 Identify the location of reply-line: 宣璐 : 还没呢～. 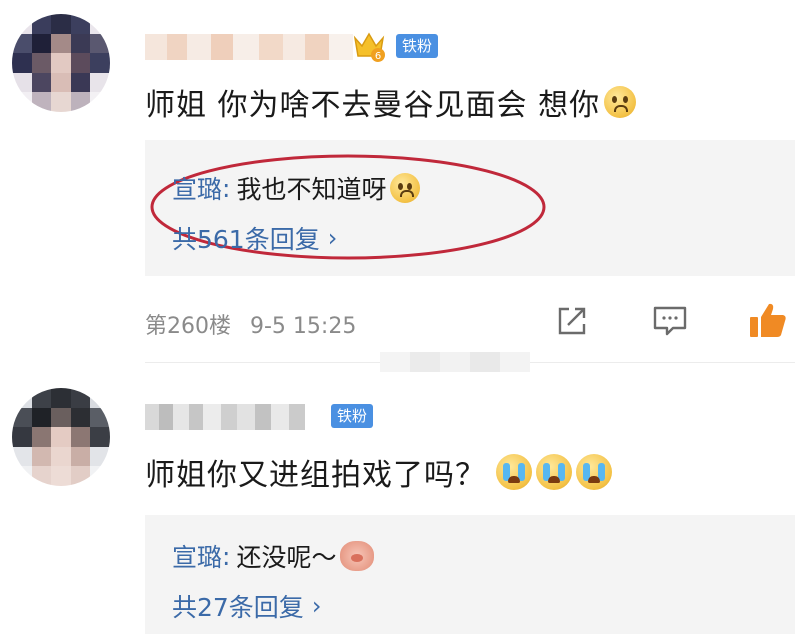
(273, 556).